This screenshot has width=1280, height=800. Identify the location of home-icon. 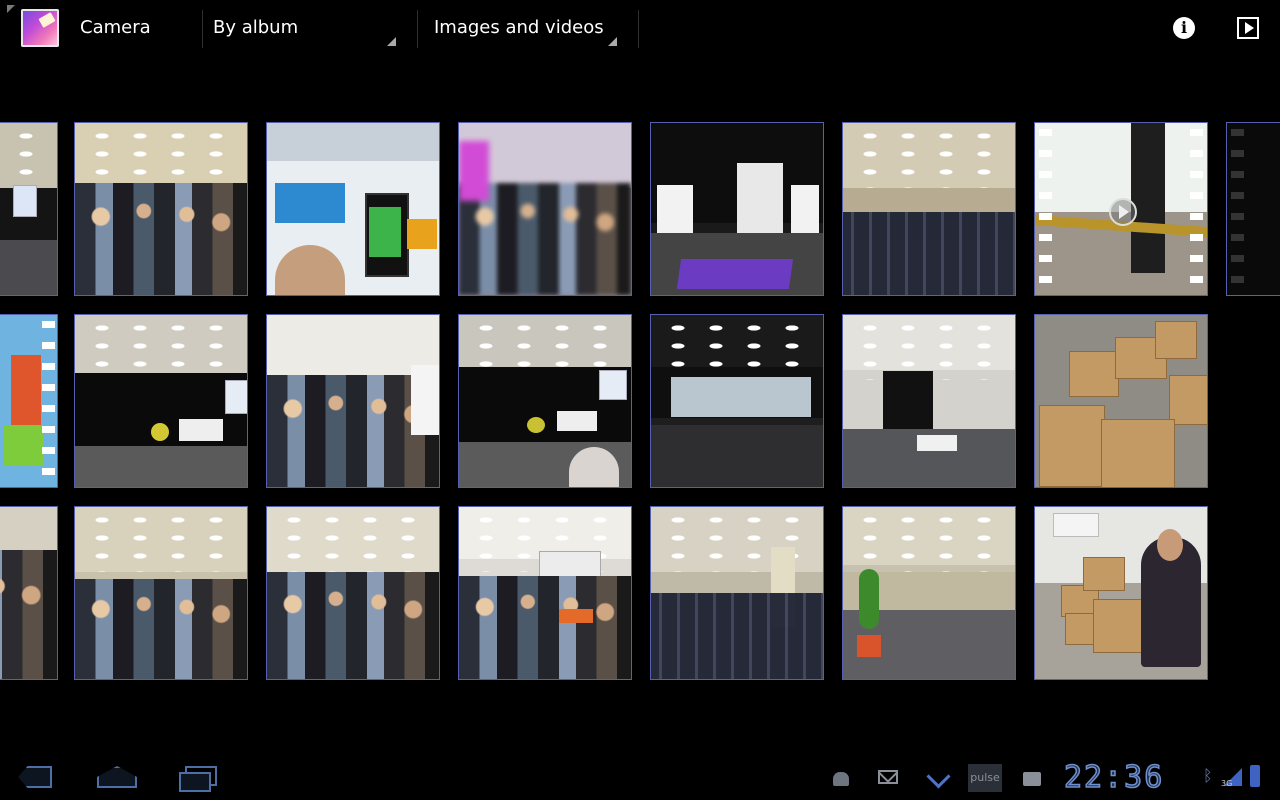
(117, 777).